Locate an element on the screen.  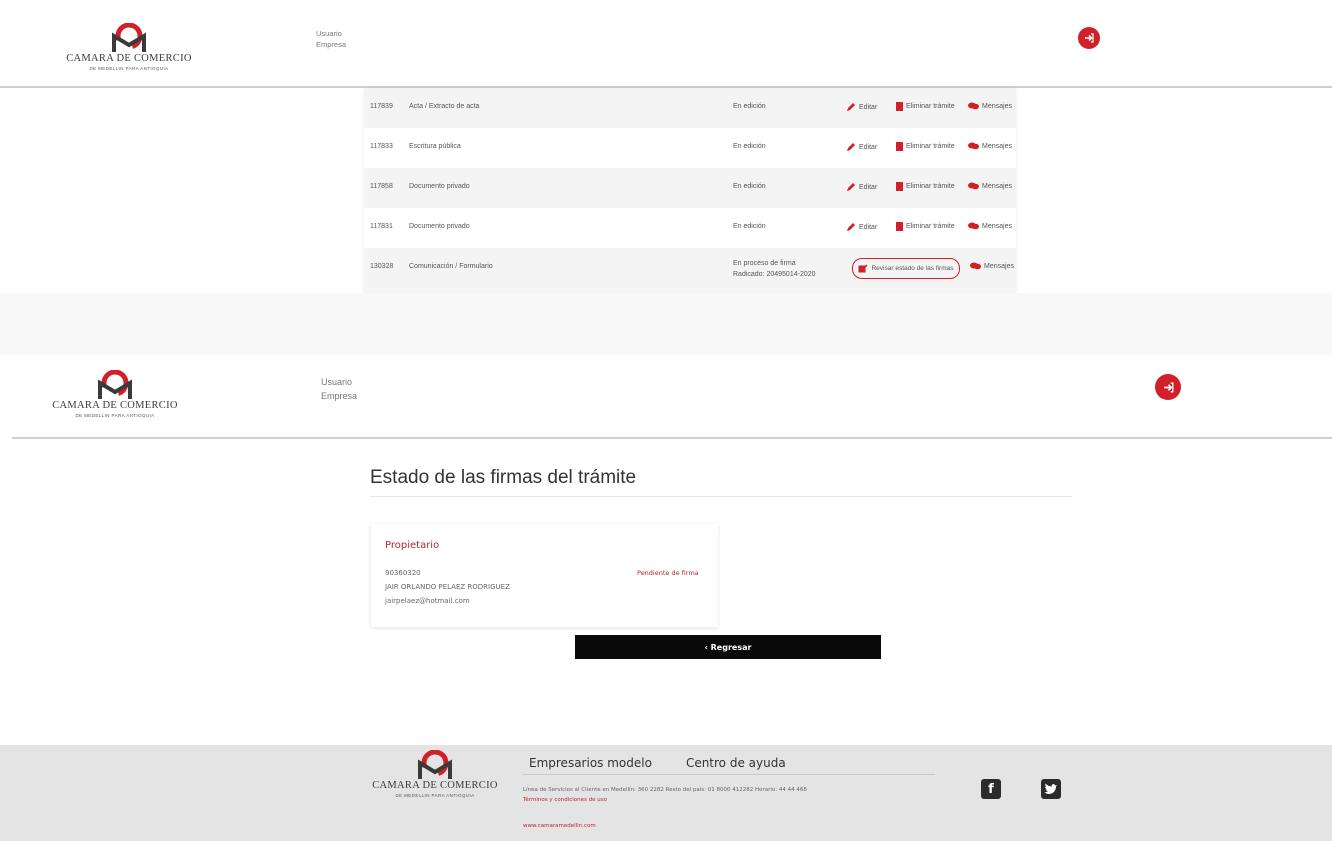
signature-status: Pendiente de firma is located at coordinates (668, 573).